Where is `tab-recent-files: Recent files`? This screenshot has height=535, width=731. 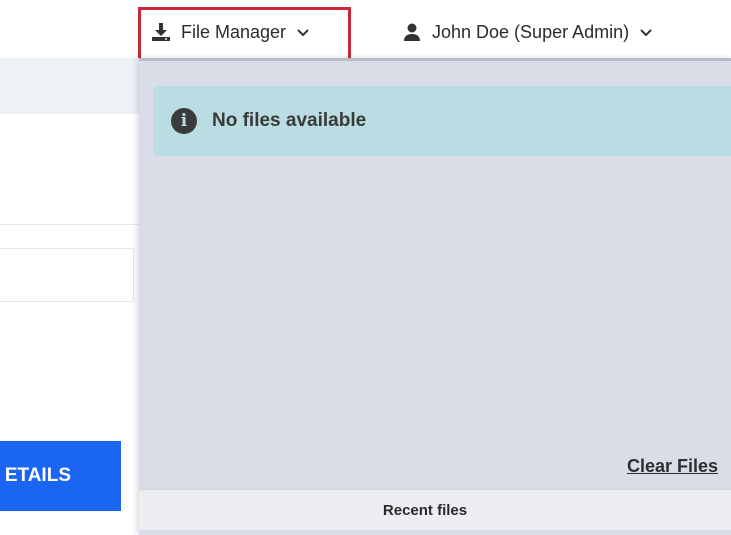
tab-recent-files: Recent files is located at coordinates (435, 509).